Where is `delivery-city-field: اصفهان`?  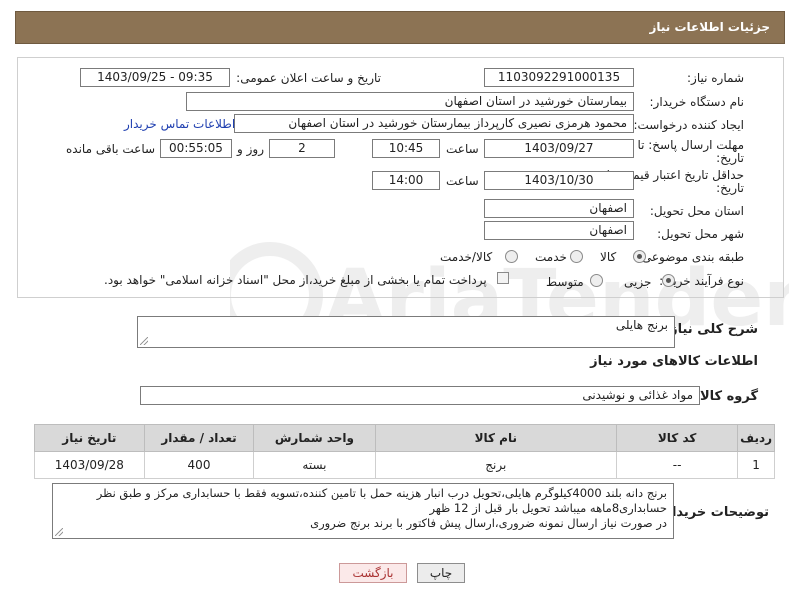 delivery-city-field: اصفهان is located at coordinates (559, 230).